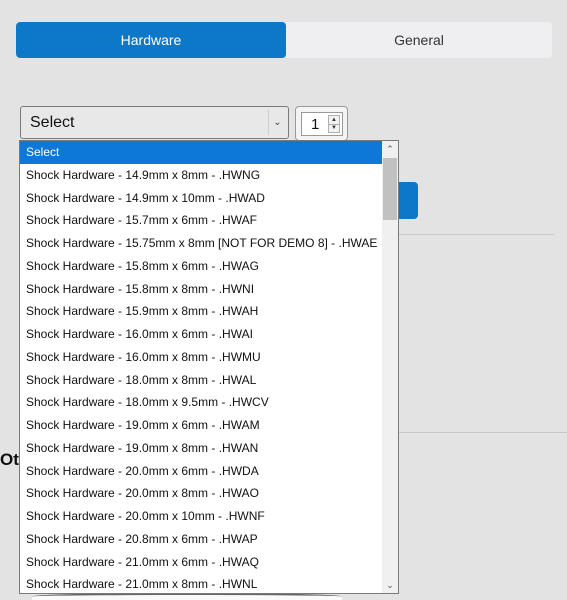 This screenshot has width=567, height=600. What do you see at coordinates (201, 471) in the screenshot?
I see `dropdown-option: Shock Hardware - 20.0mm x 6mm - .HWDA` at bounding box center [201, 471].